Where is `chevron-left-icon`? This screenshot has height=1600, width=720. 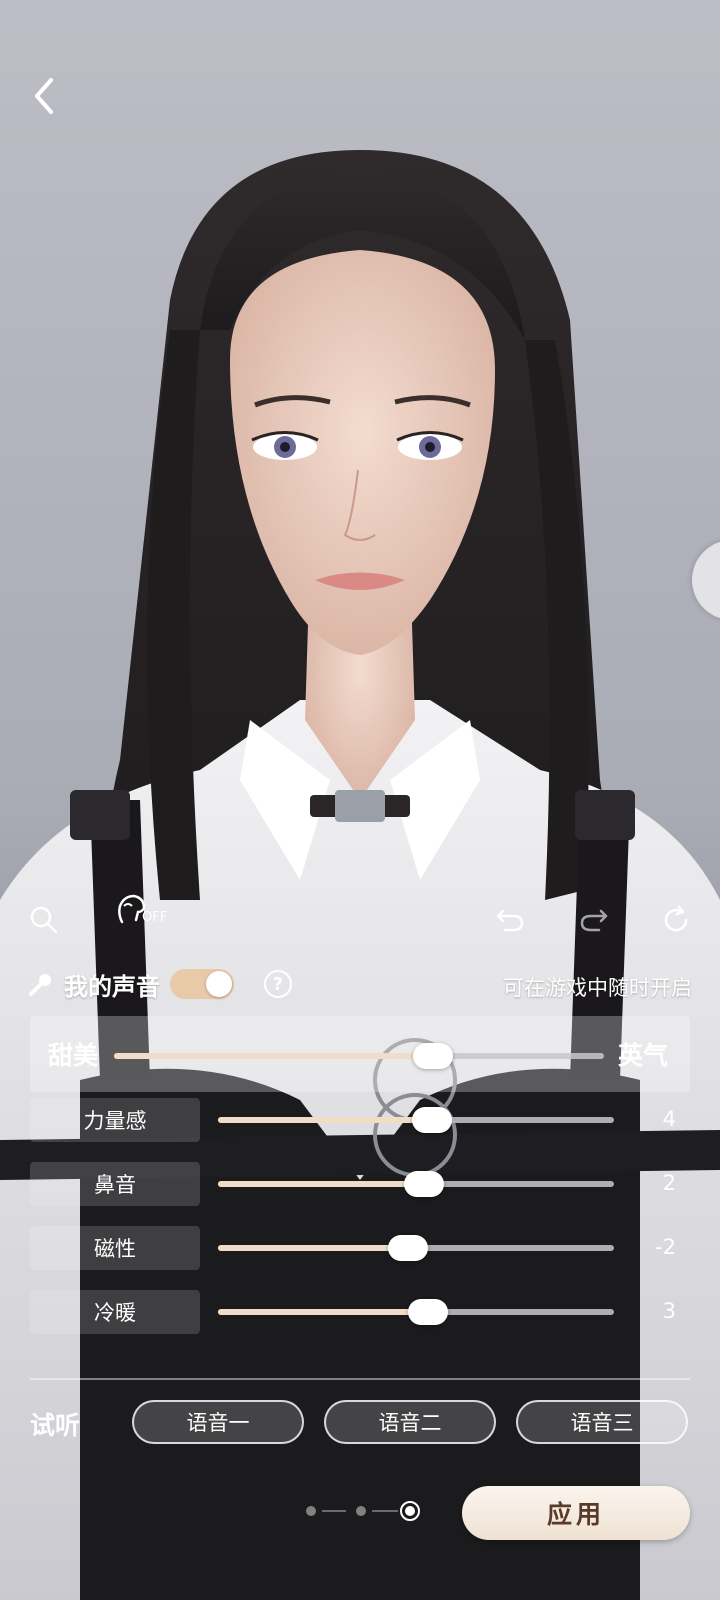
chevron-left-icon is located at coordinates (44, 96).